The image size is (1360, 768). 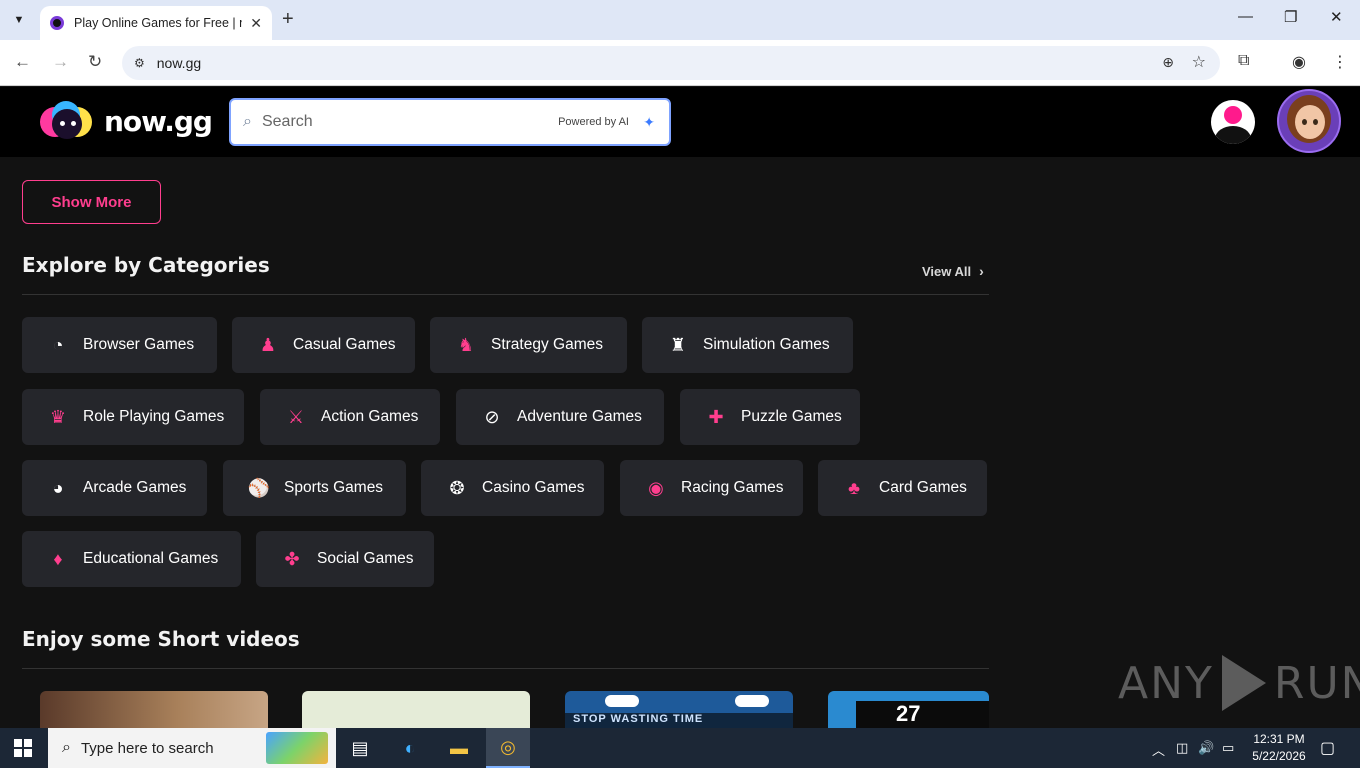 I want to click on card-icon: ♣, so click(x=854, y=487).